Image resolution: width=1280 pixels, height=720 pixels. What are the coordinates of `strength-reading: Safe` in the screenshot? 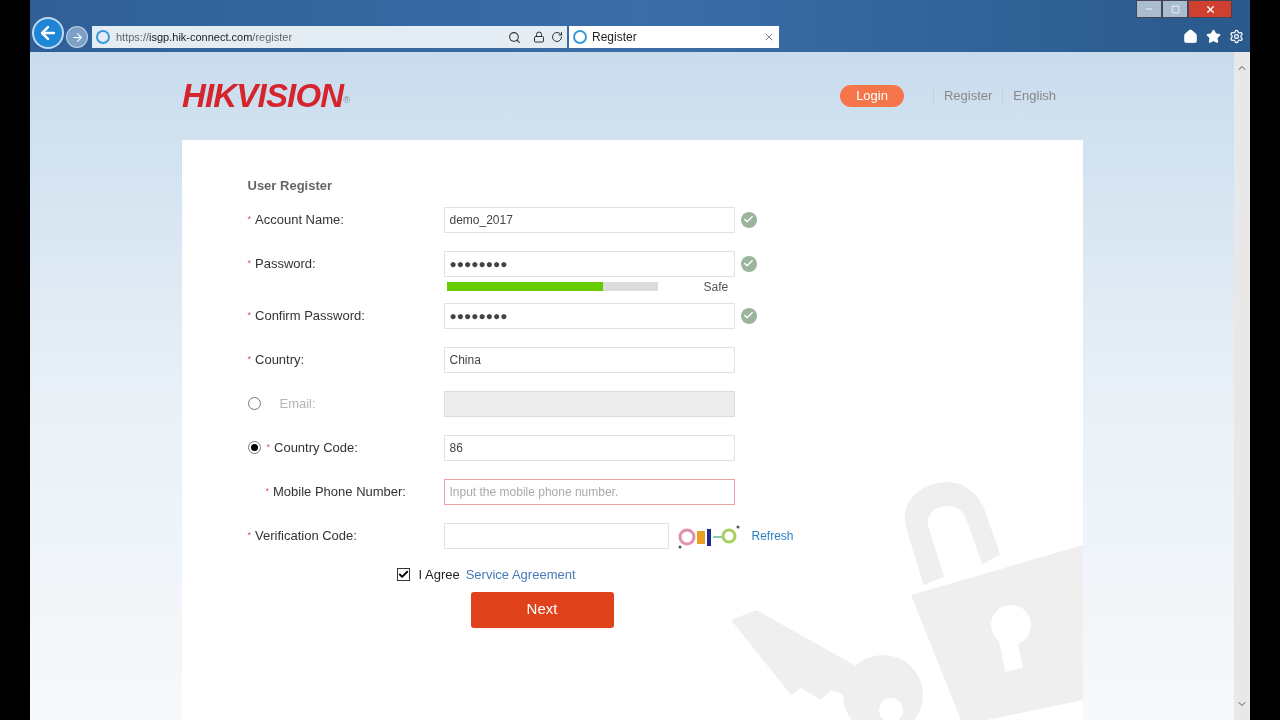 It's located at (716, 287).